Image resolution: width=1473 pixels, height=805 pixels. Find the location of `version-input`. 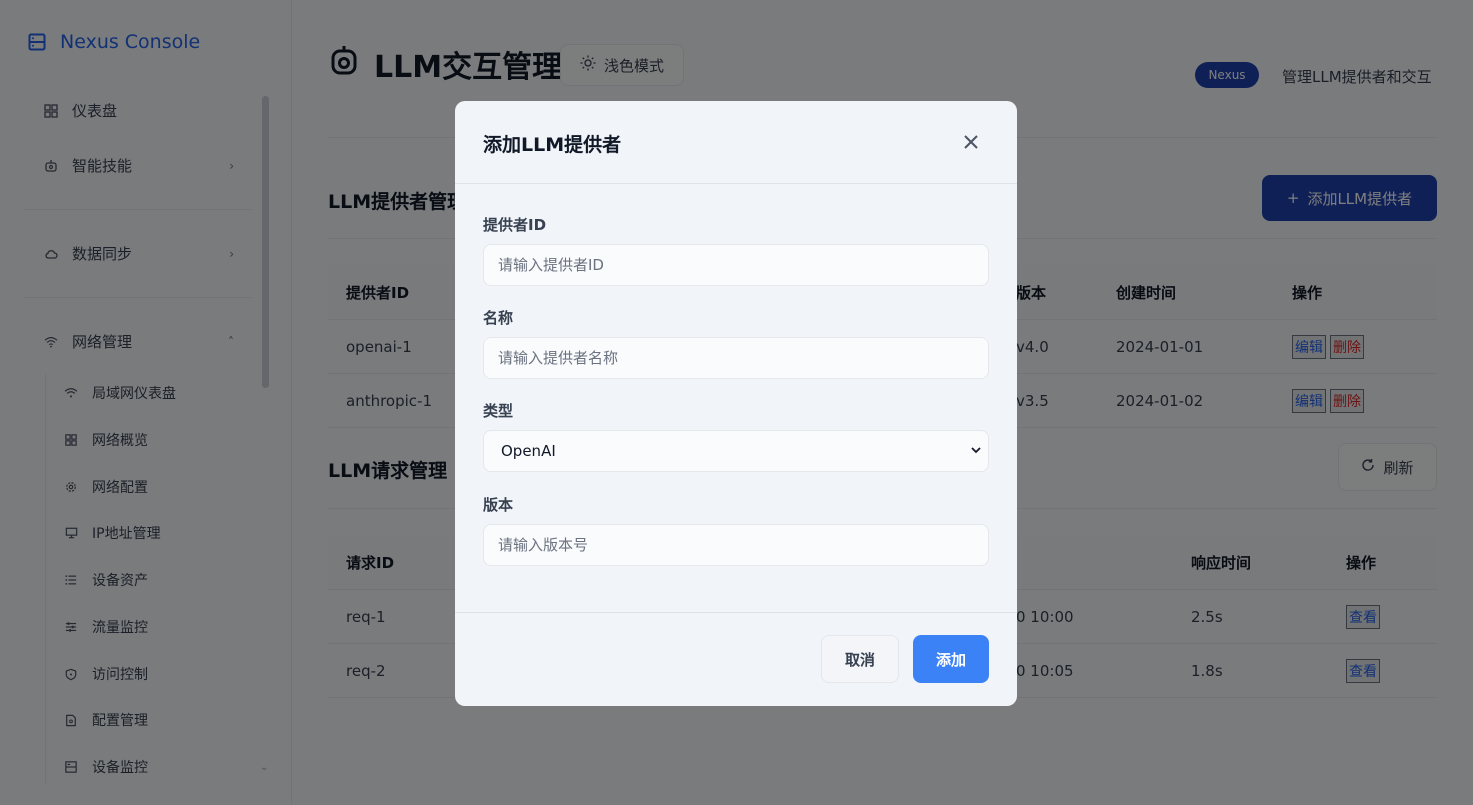

version-input is located at coordinates (736, 545).